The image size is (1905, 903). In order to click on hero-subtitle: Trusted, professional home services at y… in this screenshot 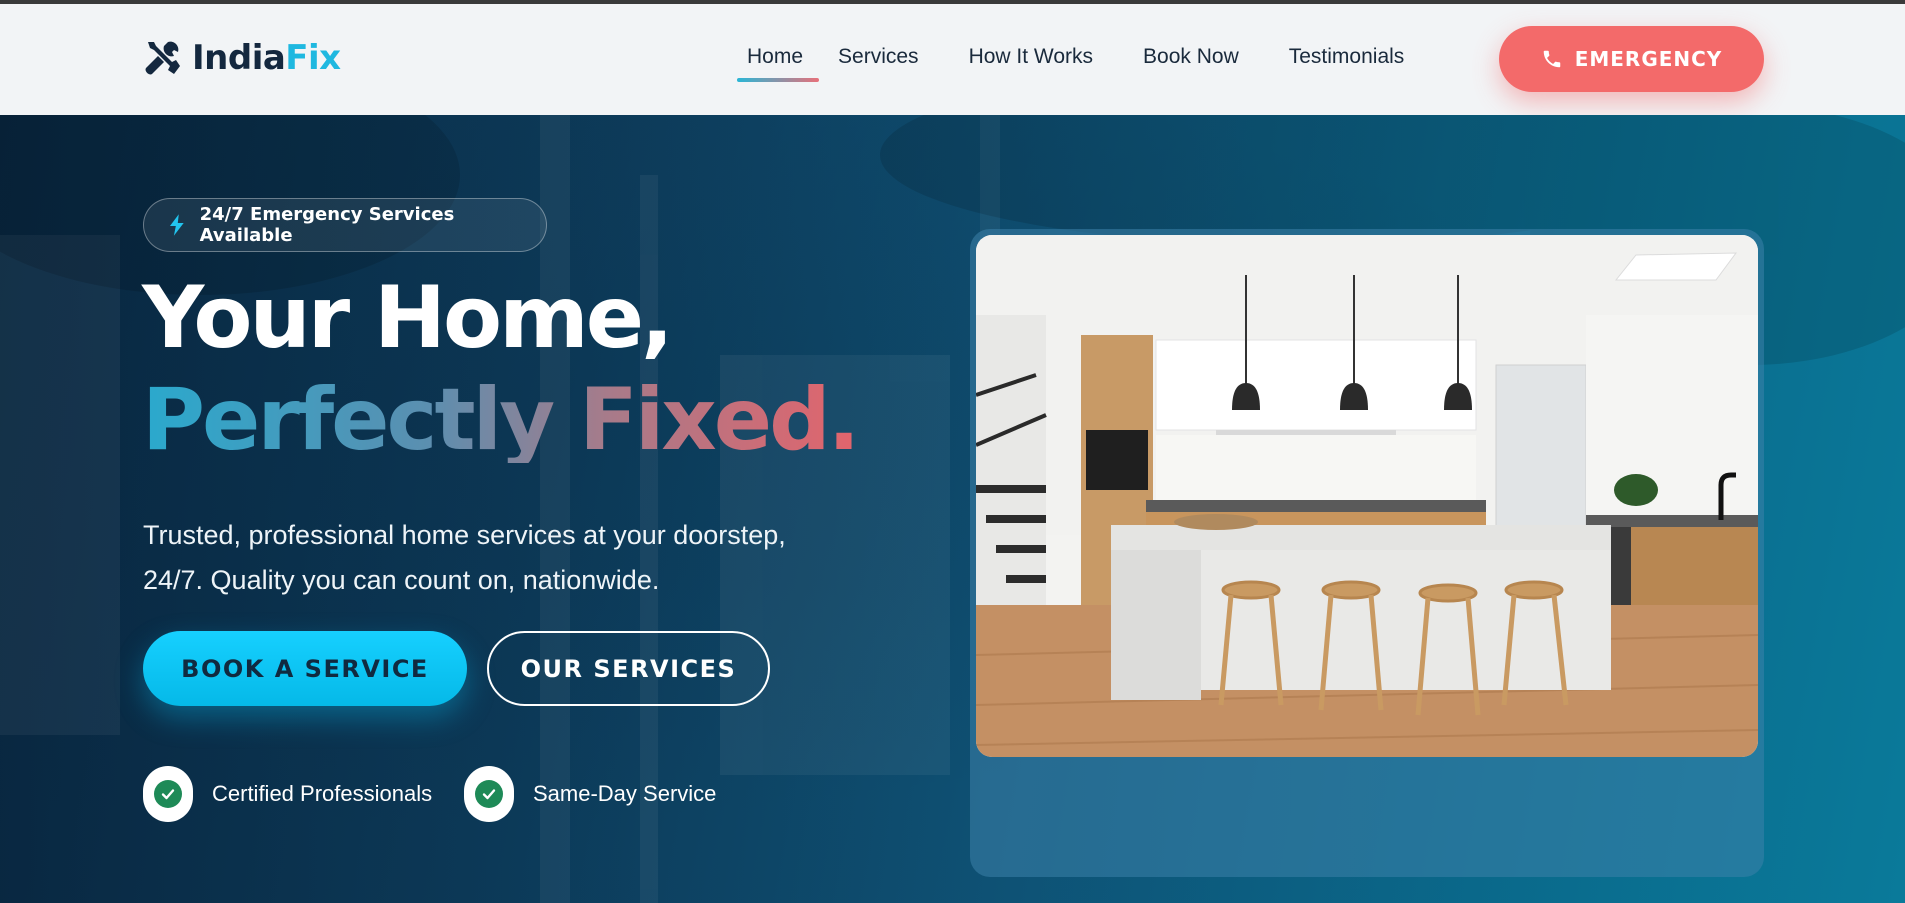, I will do `click(503, 558)`.